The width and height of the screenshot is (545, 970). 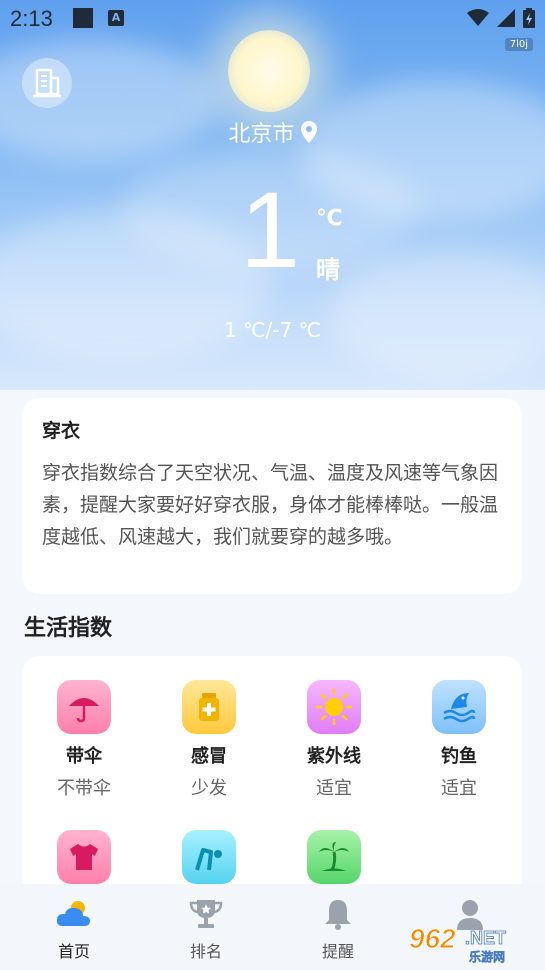 What do you see at coordinates (459, 756) in the screenshot?
I see `life-item-name: 钓鱼` at bounding box center [459, 756].